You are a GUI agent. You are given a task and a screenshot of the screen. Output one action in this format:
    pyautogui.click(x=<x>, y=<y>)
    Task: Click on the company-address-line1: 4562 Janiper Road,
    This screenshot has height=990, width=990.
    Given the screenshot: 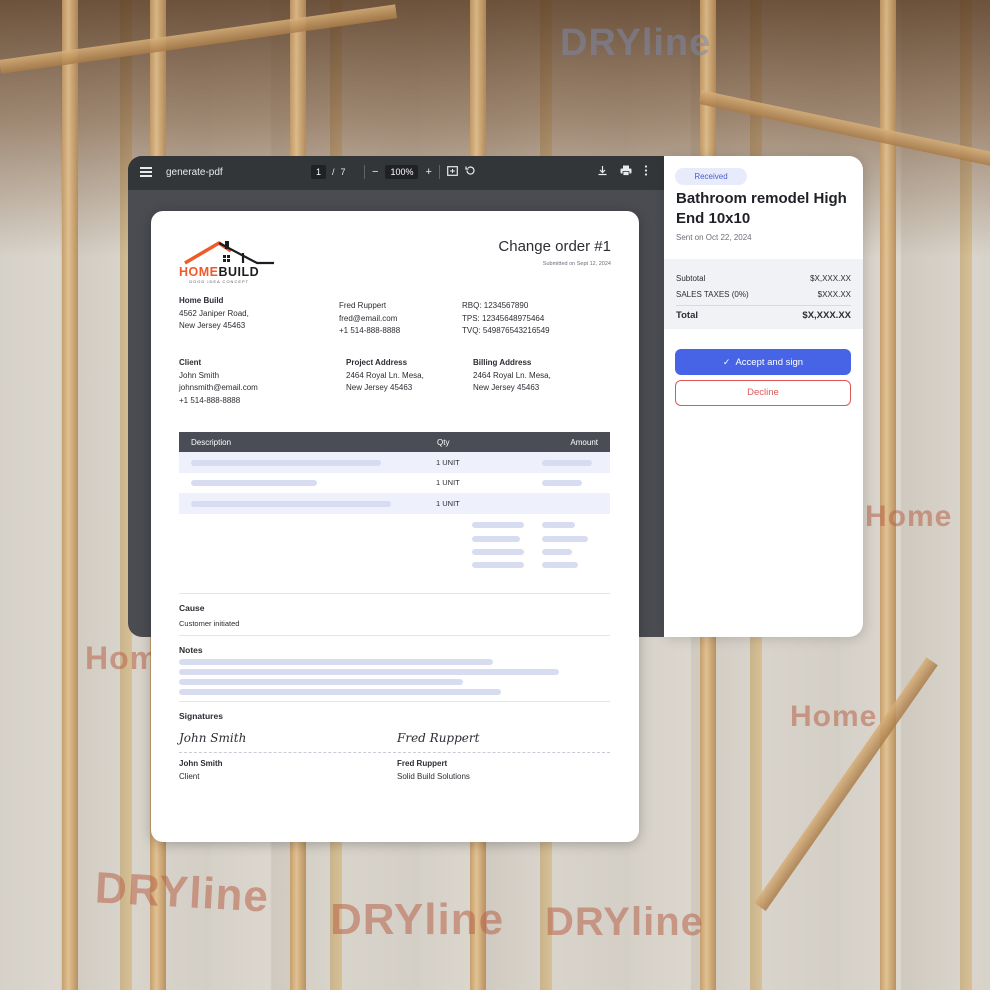 What is the action you would take?
    pyautogui.click(x=214, y=313)
    